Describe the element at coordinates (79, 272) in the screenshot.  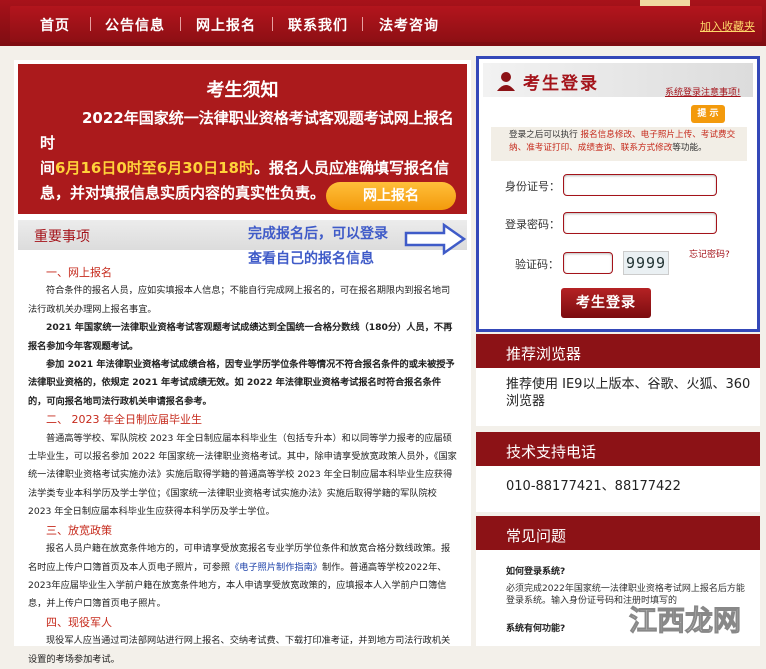
I see `section-heading: 一、网上报名` at that location.